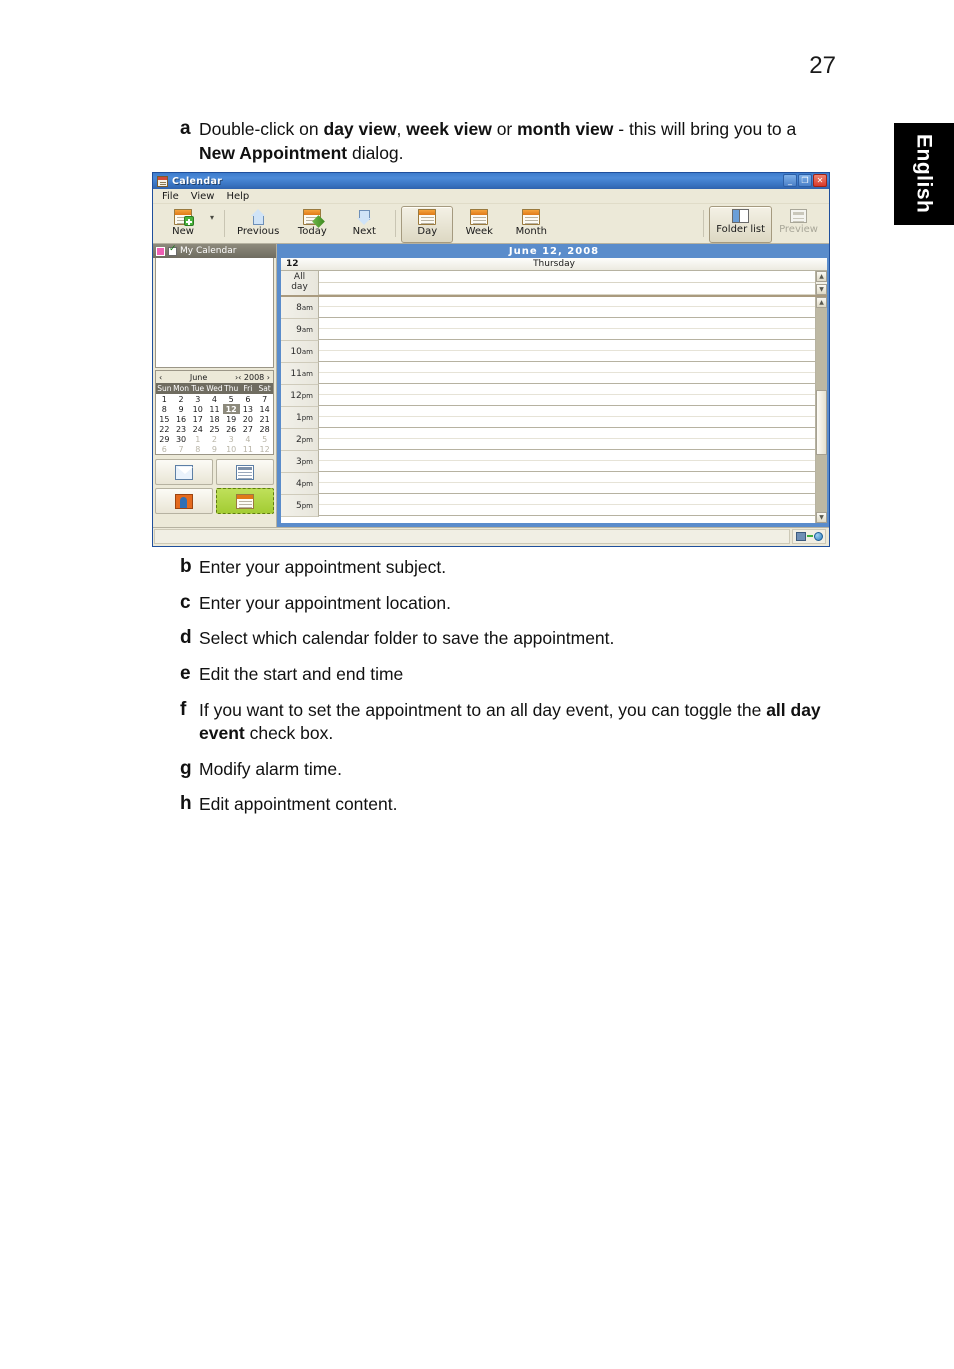  I want to click on folder-list-panel, so click(214, 313).